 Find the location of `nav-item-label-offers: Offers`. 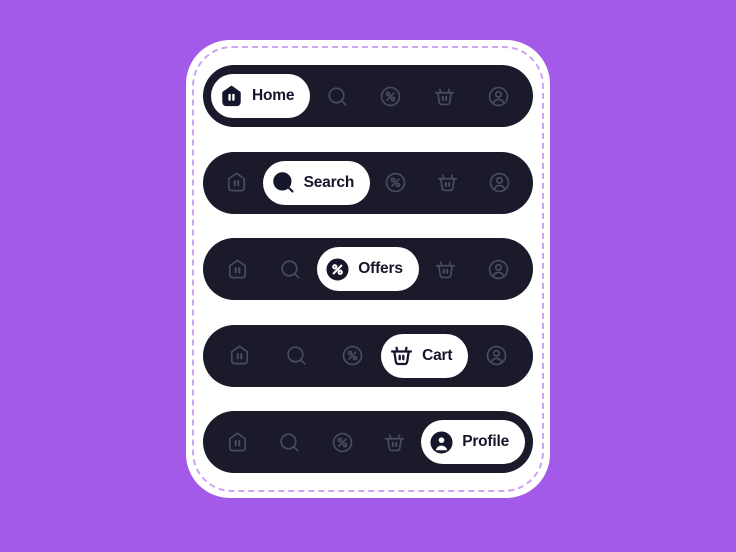

nav-item-label-offers: Offers is located at coordinates (380, 268).